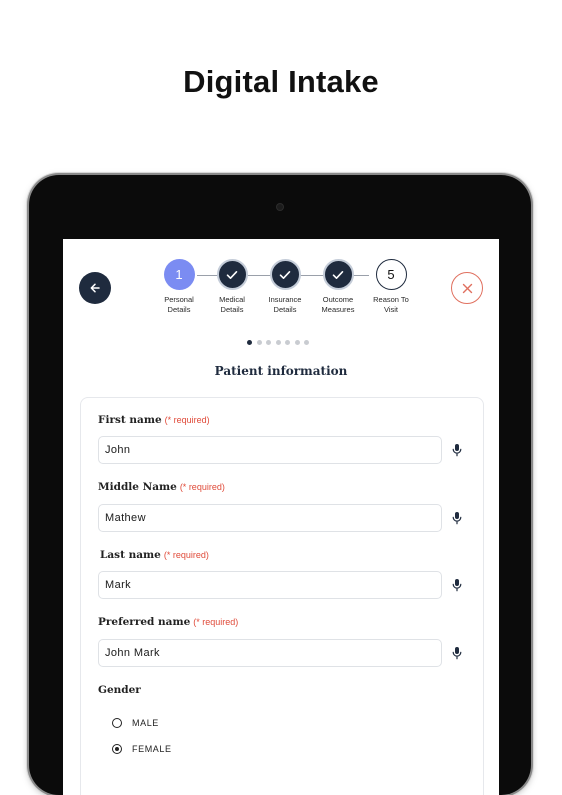 The image size is (562, 795). I want to click on camera-dot, so click(280, 207).